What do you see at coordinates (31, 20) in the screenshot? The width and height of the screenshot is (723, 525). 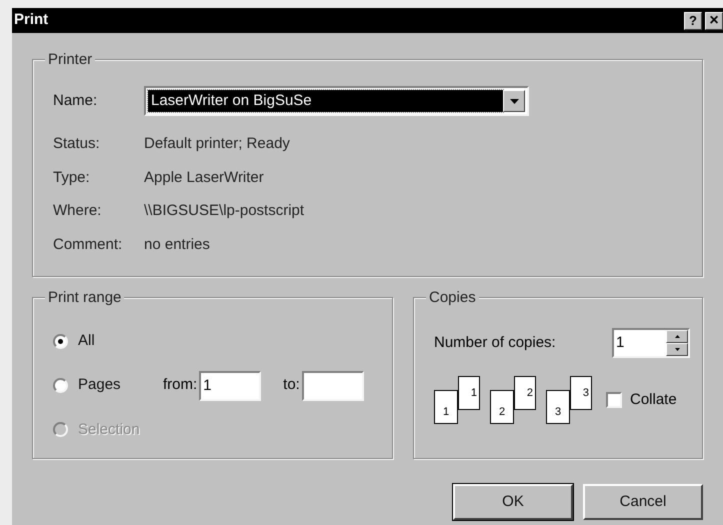 I see `window-title: Print` at bounding box center [31, 20].